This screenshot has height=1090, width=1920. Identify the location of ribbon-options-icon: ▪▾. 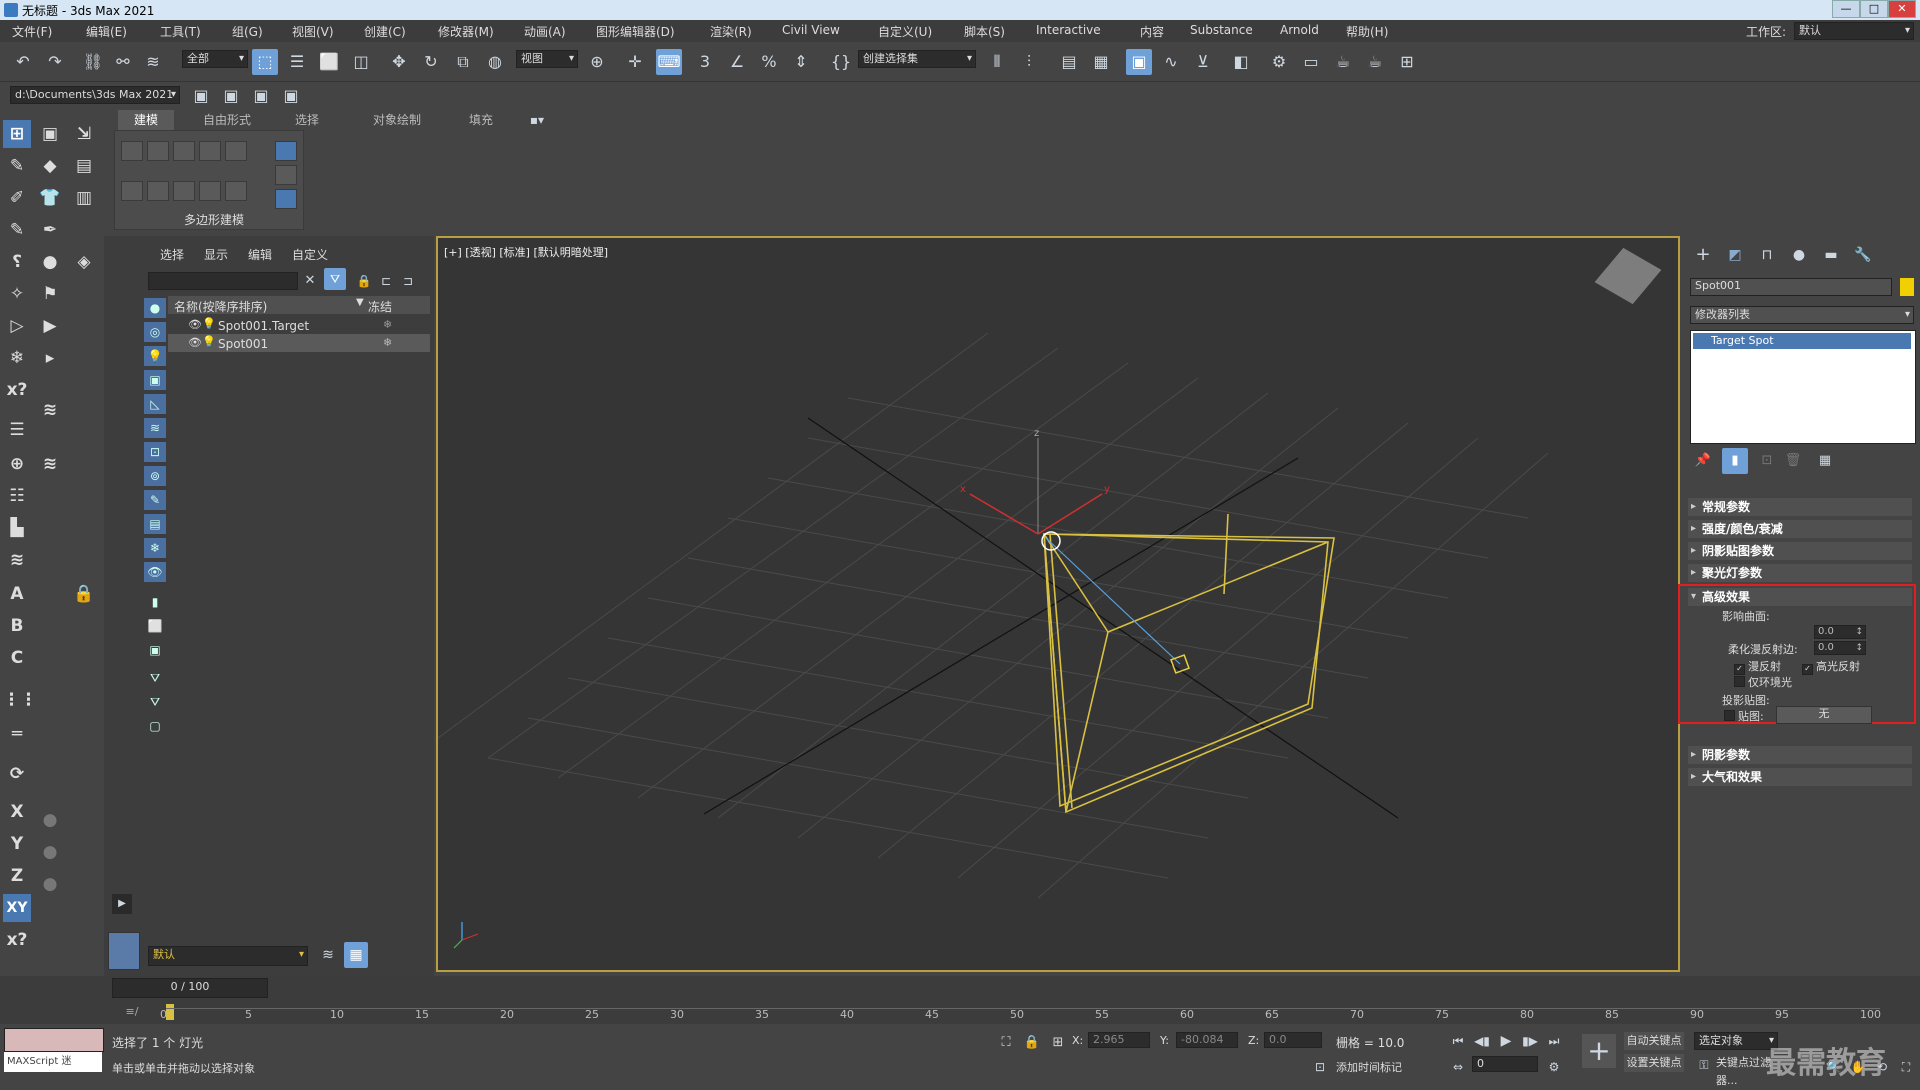
(537, 120).